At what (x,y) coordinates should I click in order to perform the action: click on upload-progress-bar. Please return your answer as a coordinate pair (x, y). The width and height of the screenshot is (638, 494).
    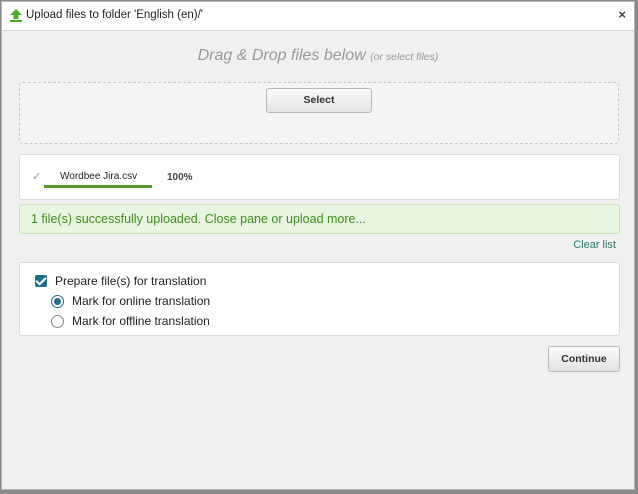
    Looking at the image, I should click on (98, 186).